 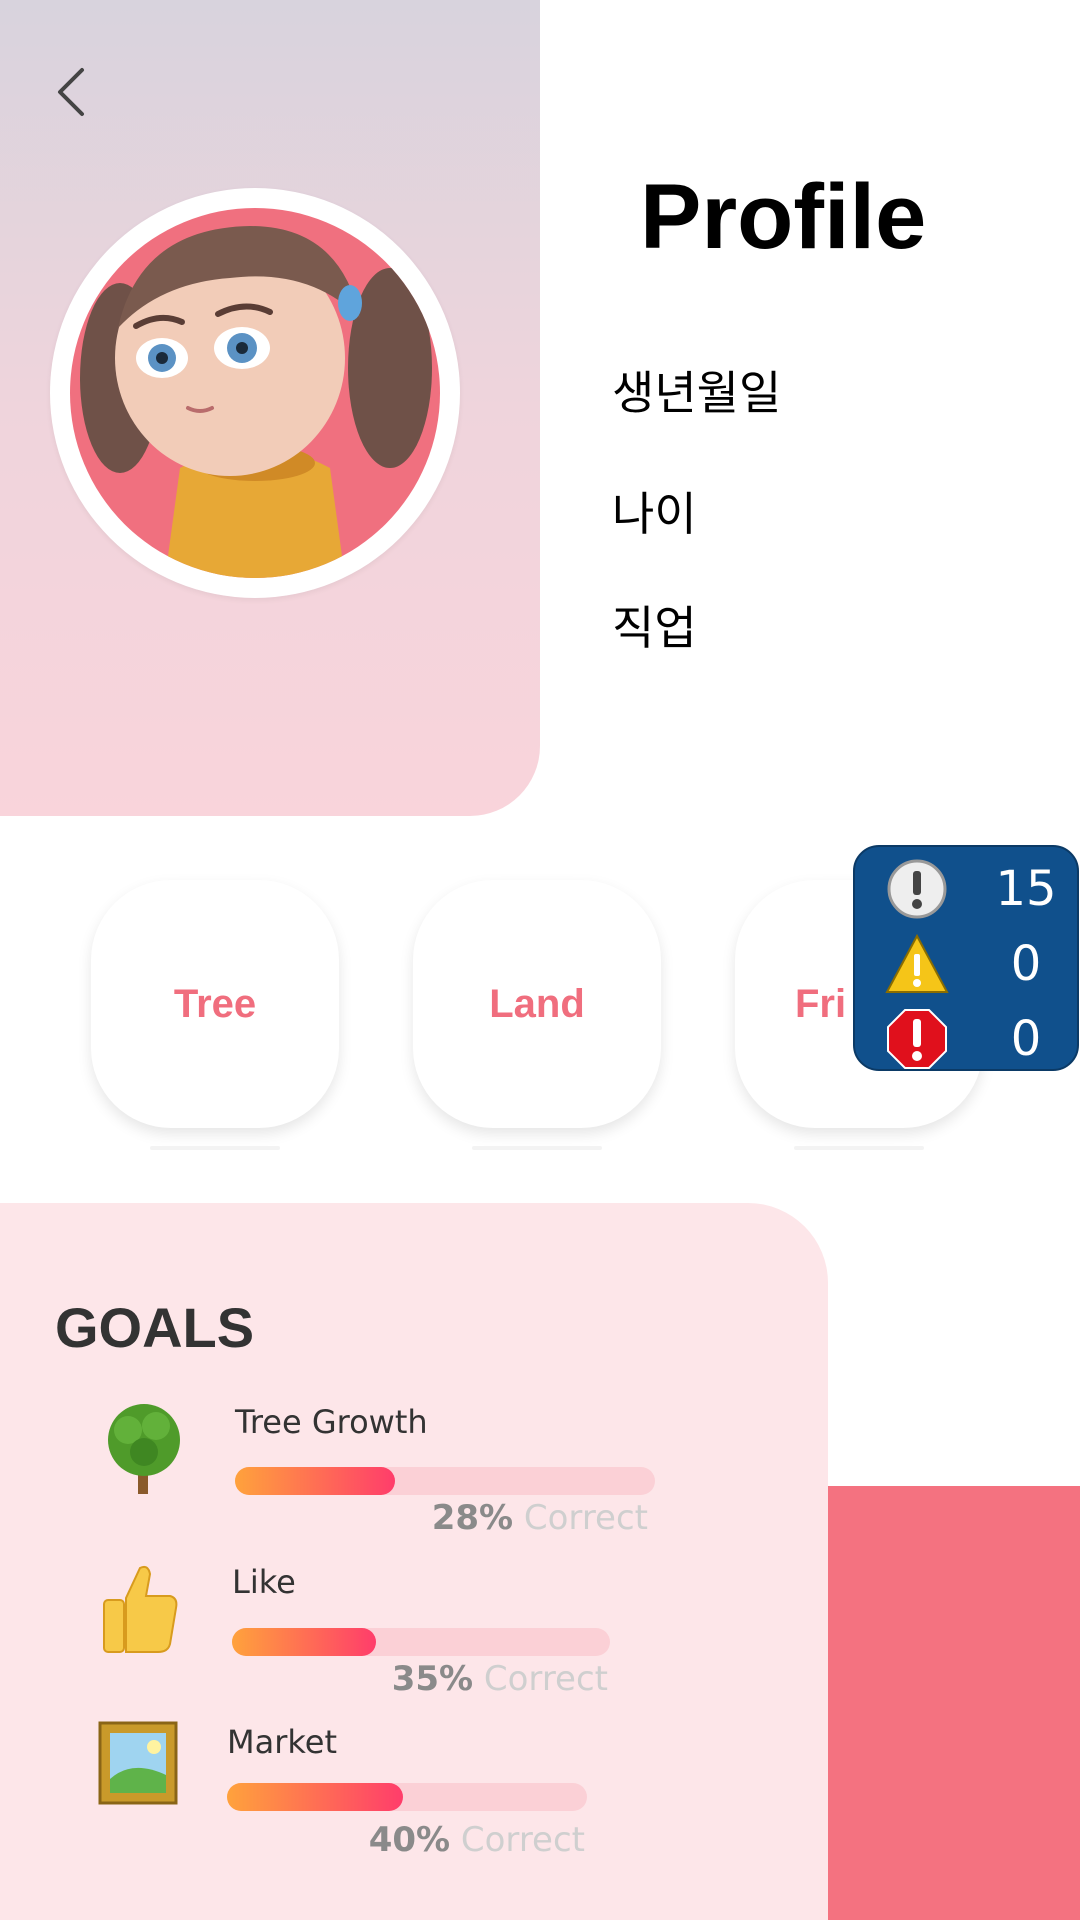 I want to click on info-count-row: 15, so click(x=975, y=889).